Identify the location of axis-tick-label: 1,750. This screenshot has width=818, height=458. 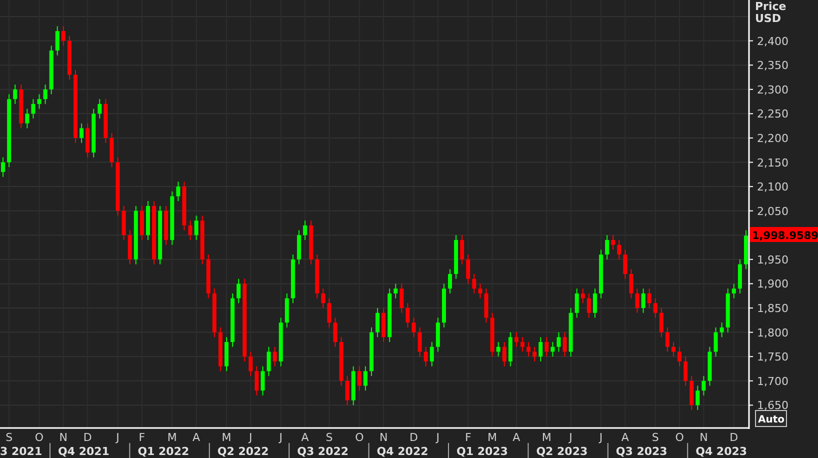
(772, 357).